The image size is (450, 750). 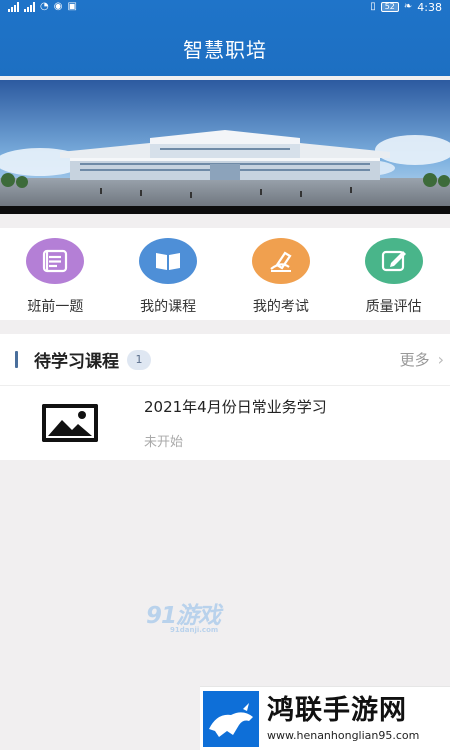 I want to click on more-label: 更多, so click(x=414, y=360).